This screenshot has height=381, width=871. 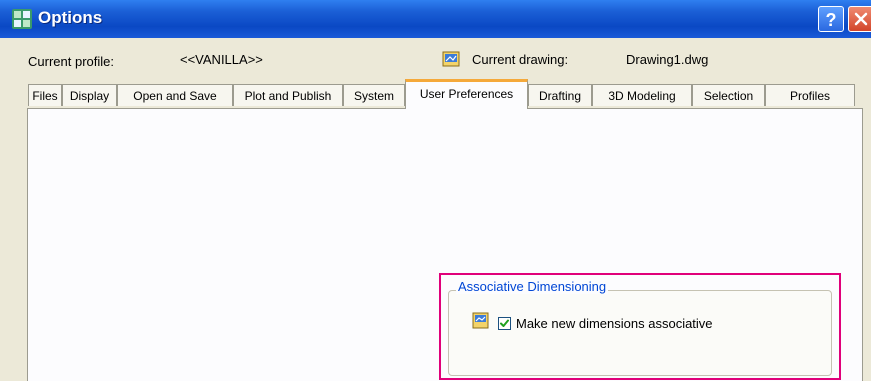 What do you see at coordinates (642, 95) in the screenshot?
I see `tab-3d-modeling: 3D Modeling` at bounding box center [642, 95].